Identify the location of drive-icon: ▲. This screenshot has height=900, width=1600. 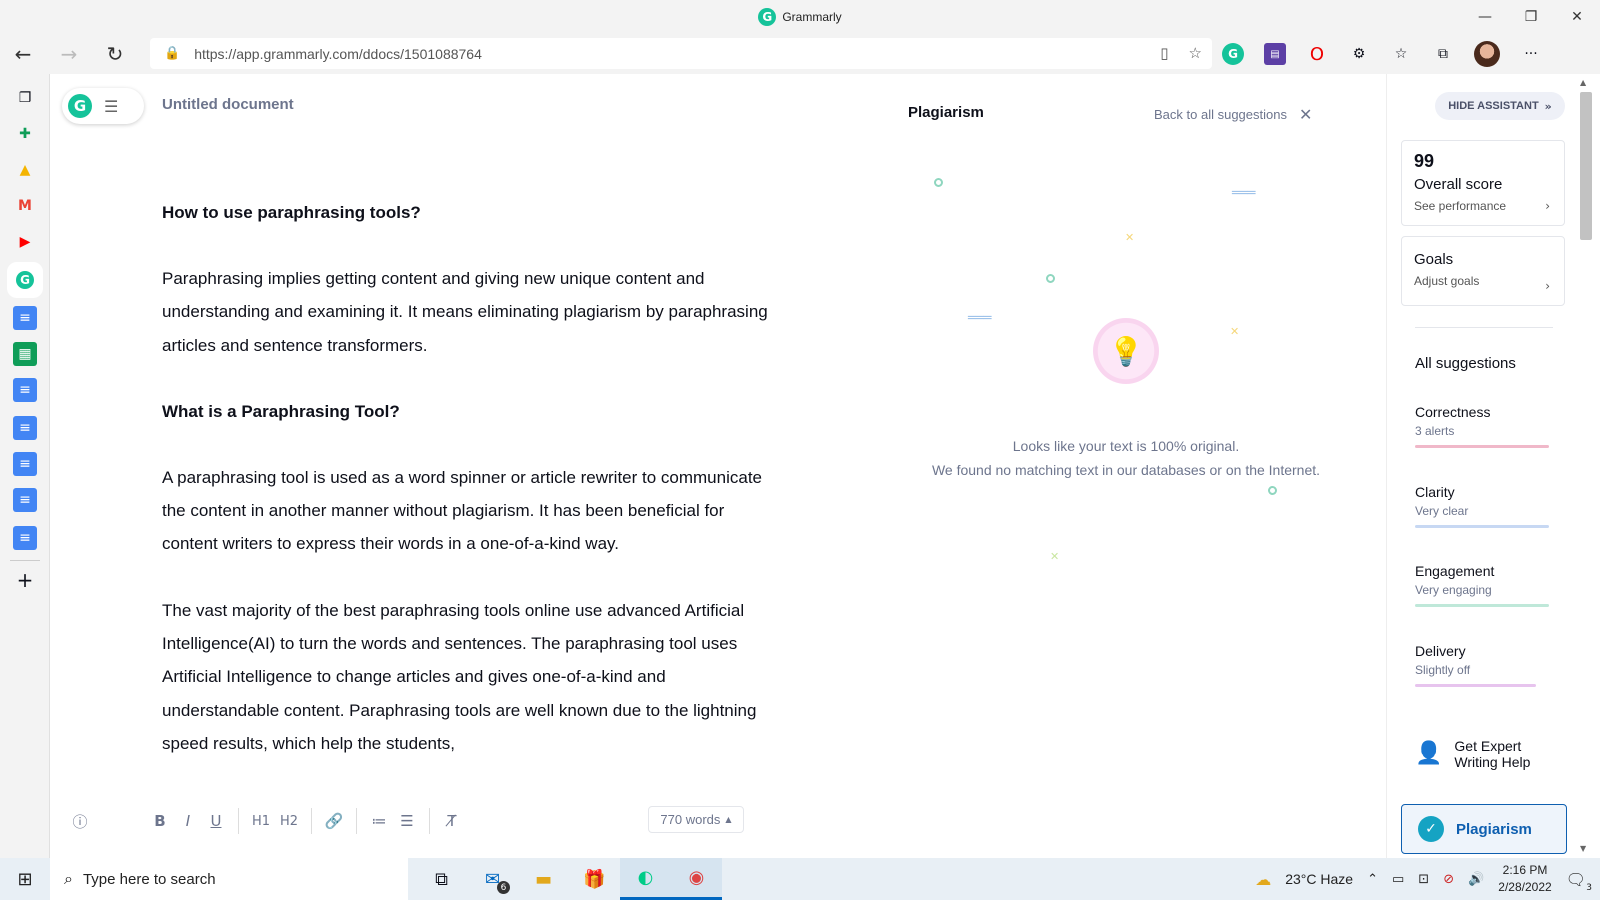
(25, 170).